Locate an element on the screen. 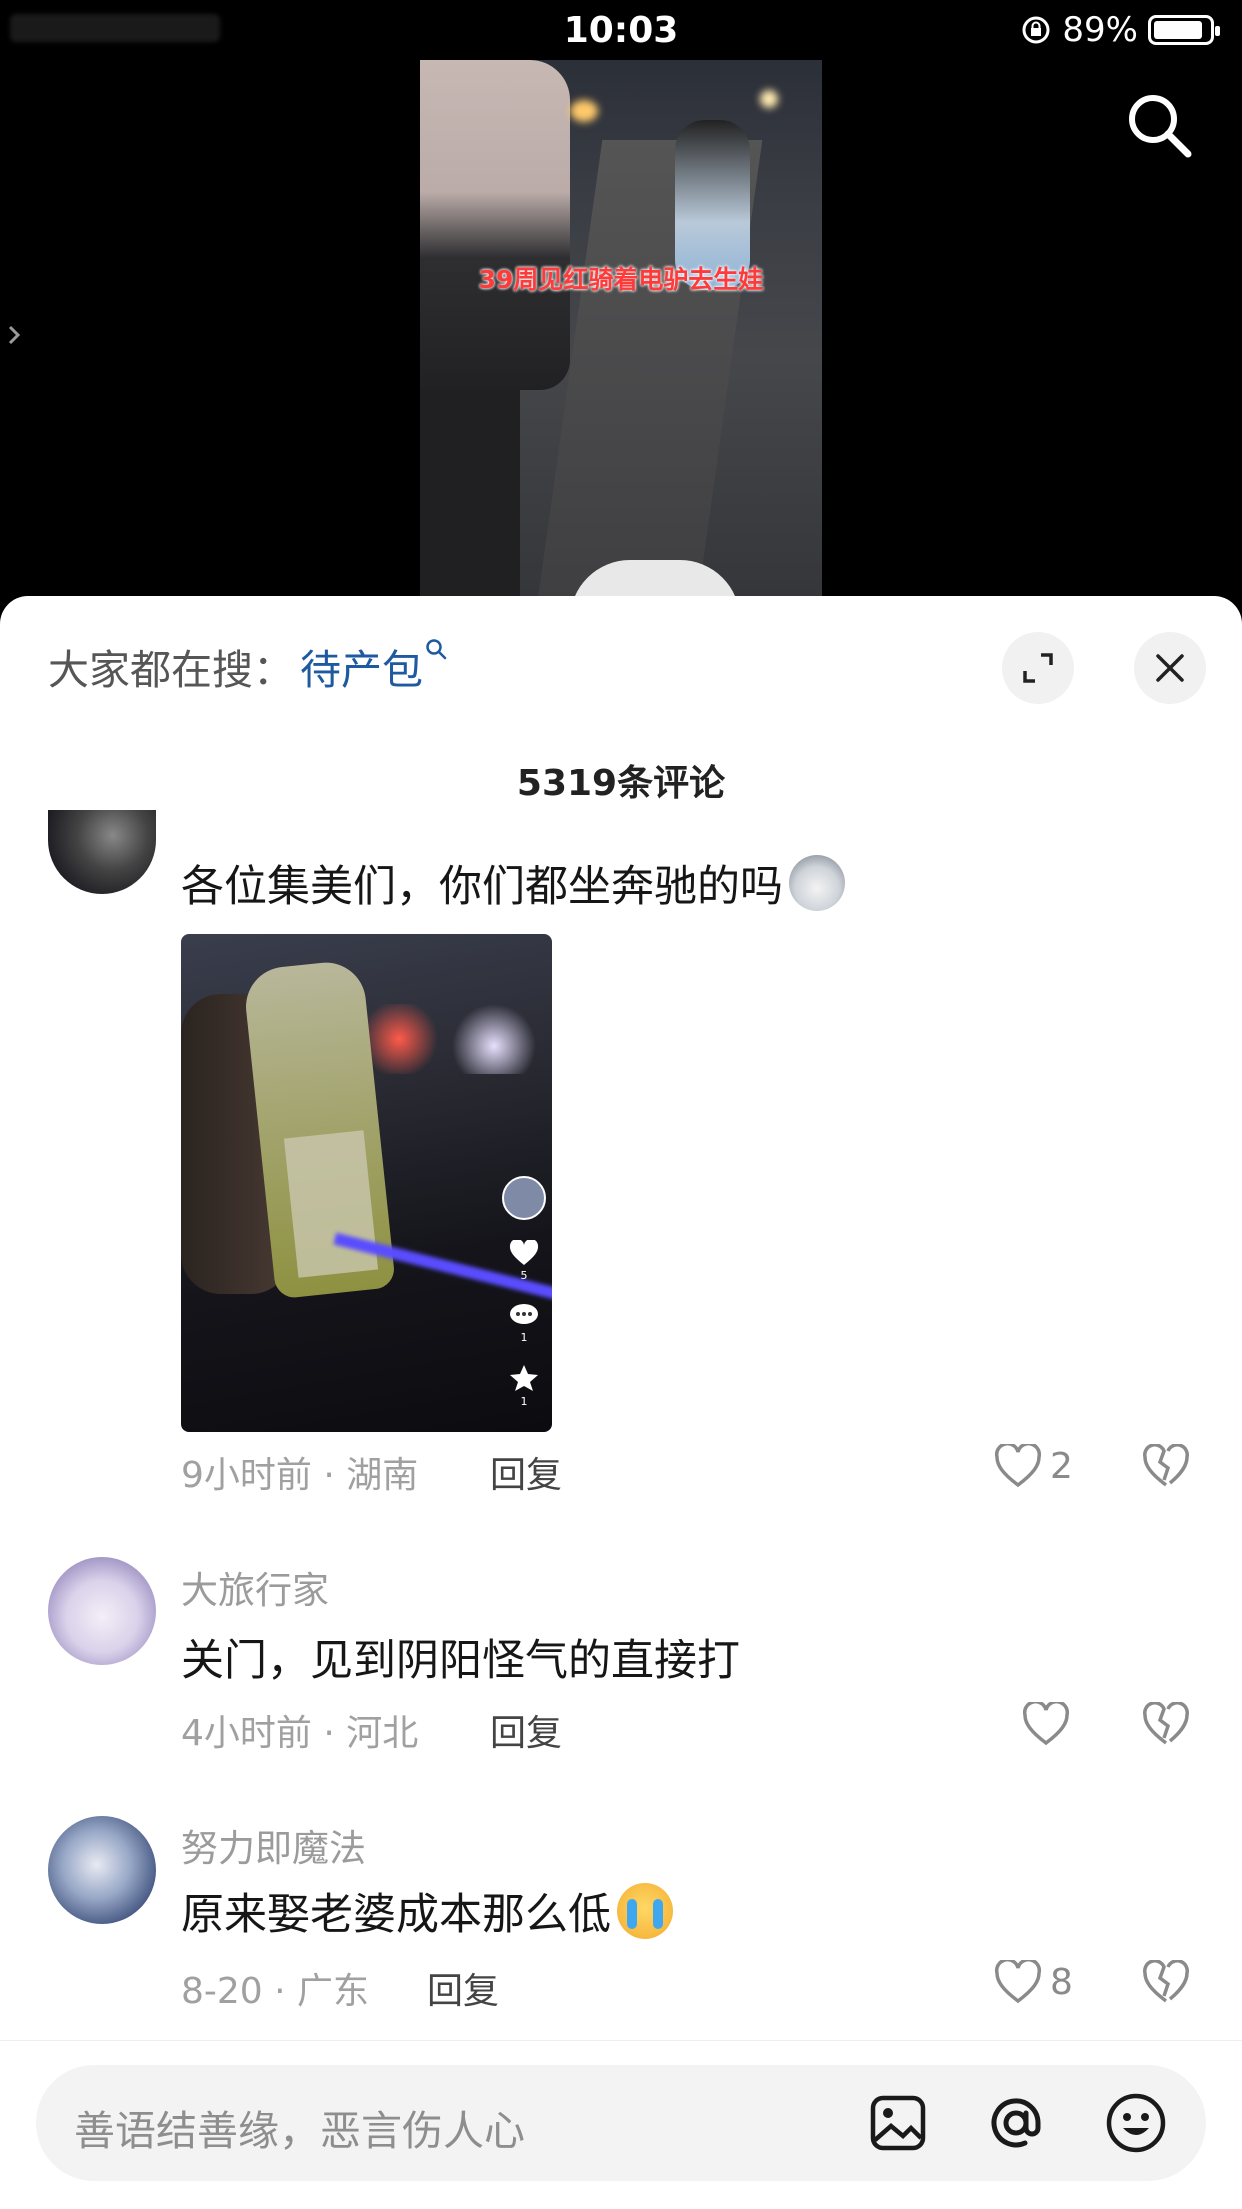 This screenshot has width=1242, height=2209. comment-input-bar: 善语结善缘，恶言伤人心 is located at coordinates (621, 2124).